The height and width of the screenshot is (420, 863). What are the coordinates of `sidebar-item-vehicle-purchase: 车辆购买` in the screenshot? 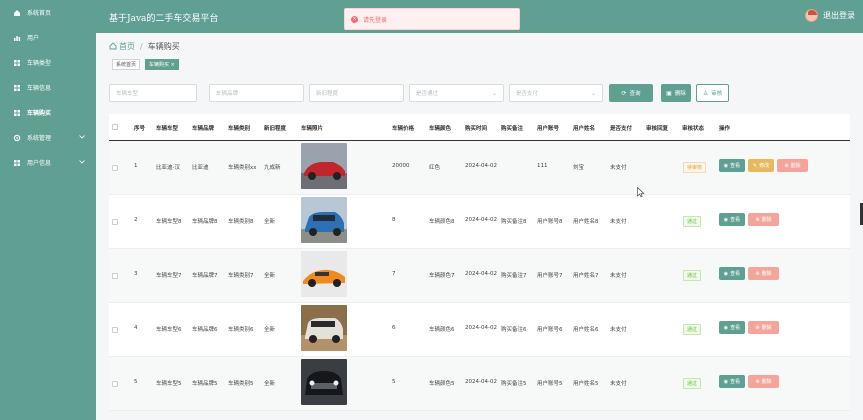 It's located at (48, 112).